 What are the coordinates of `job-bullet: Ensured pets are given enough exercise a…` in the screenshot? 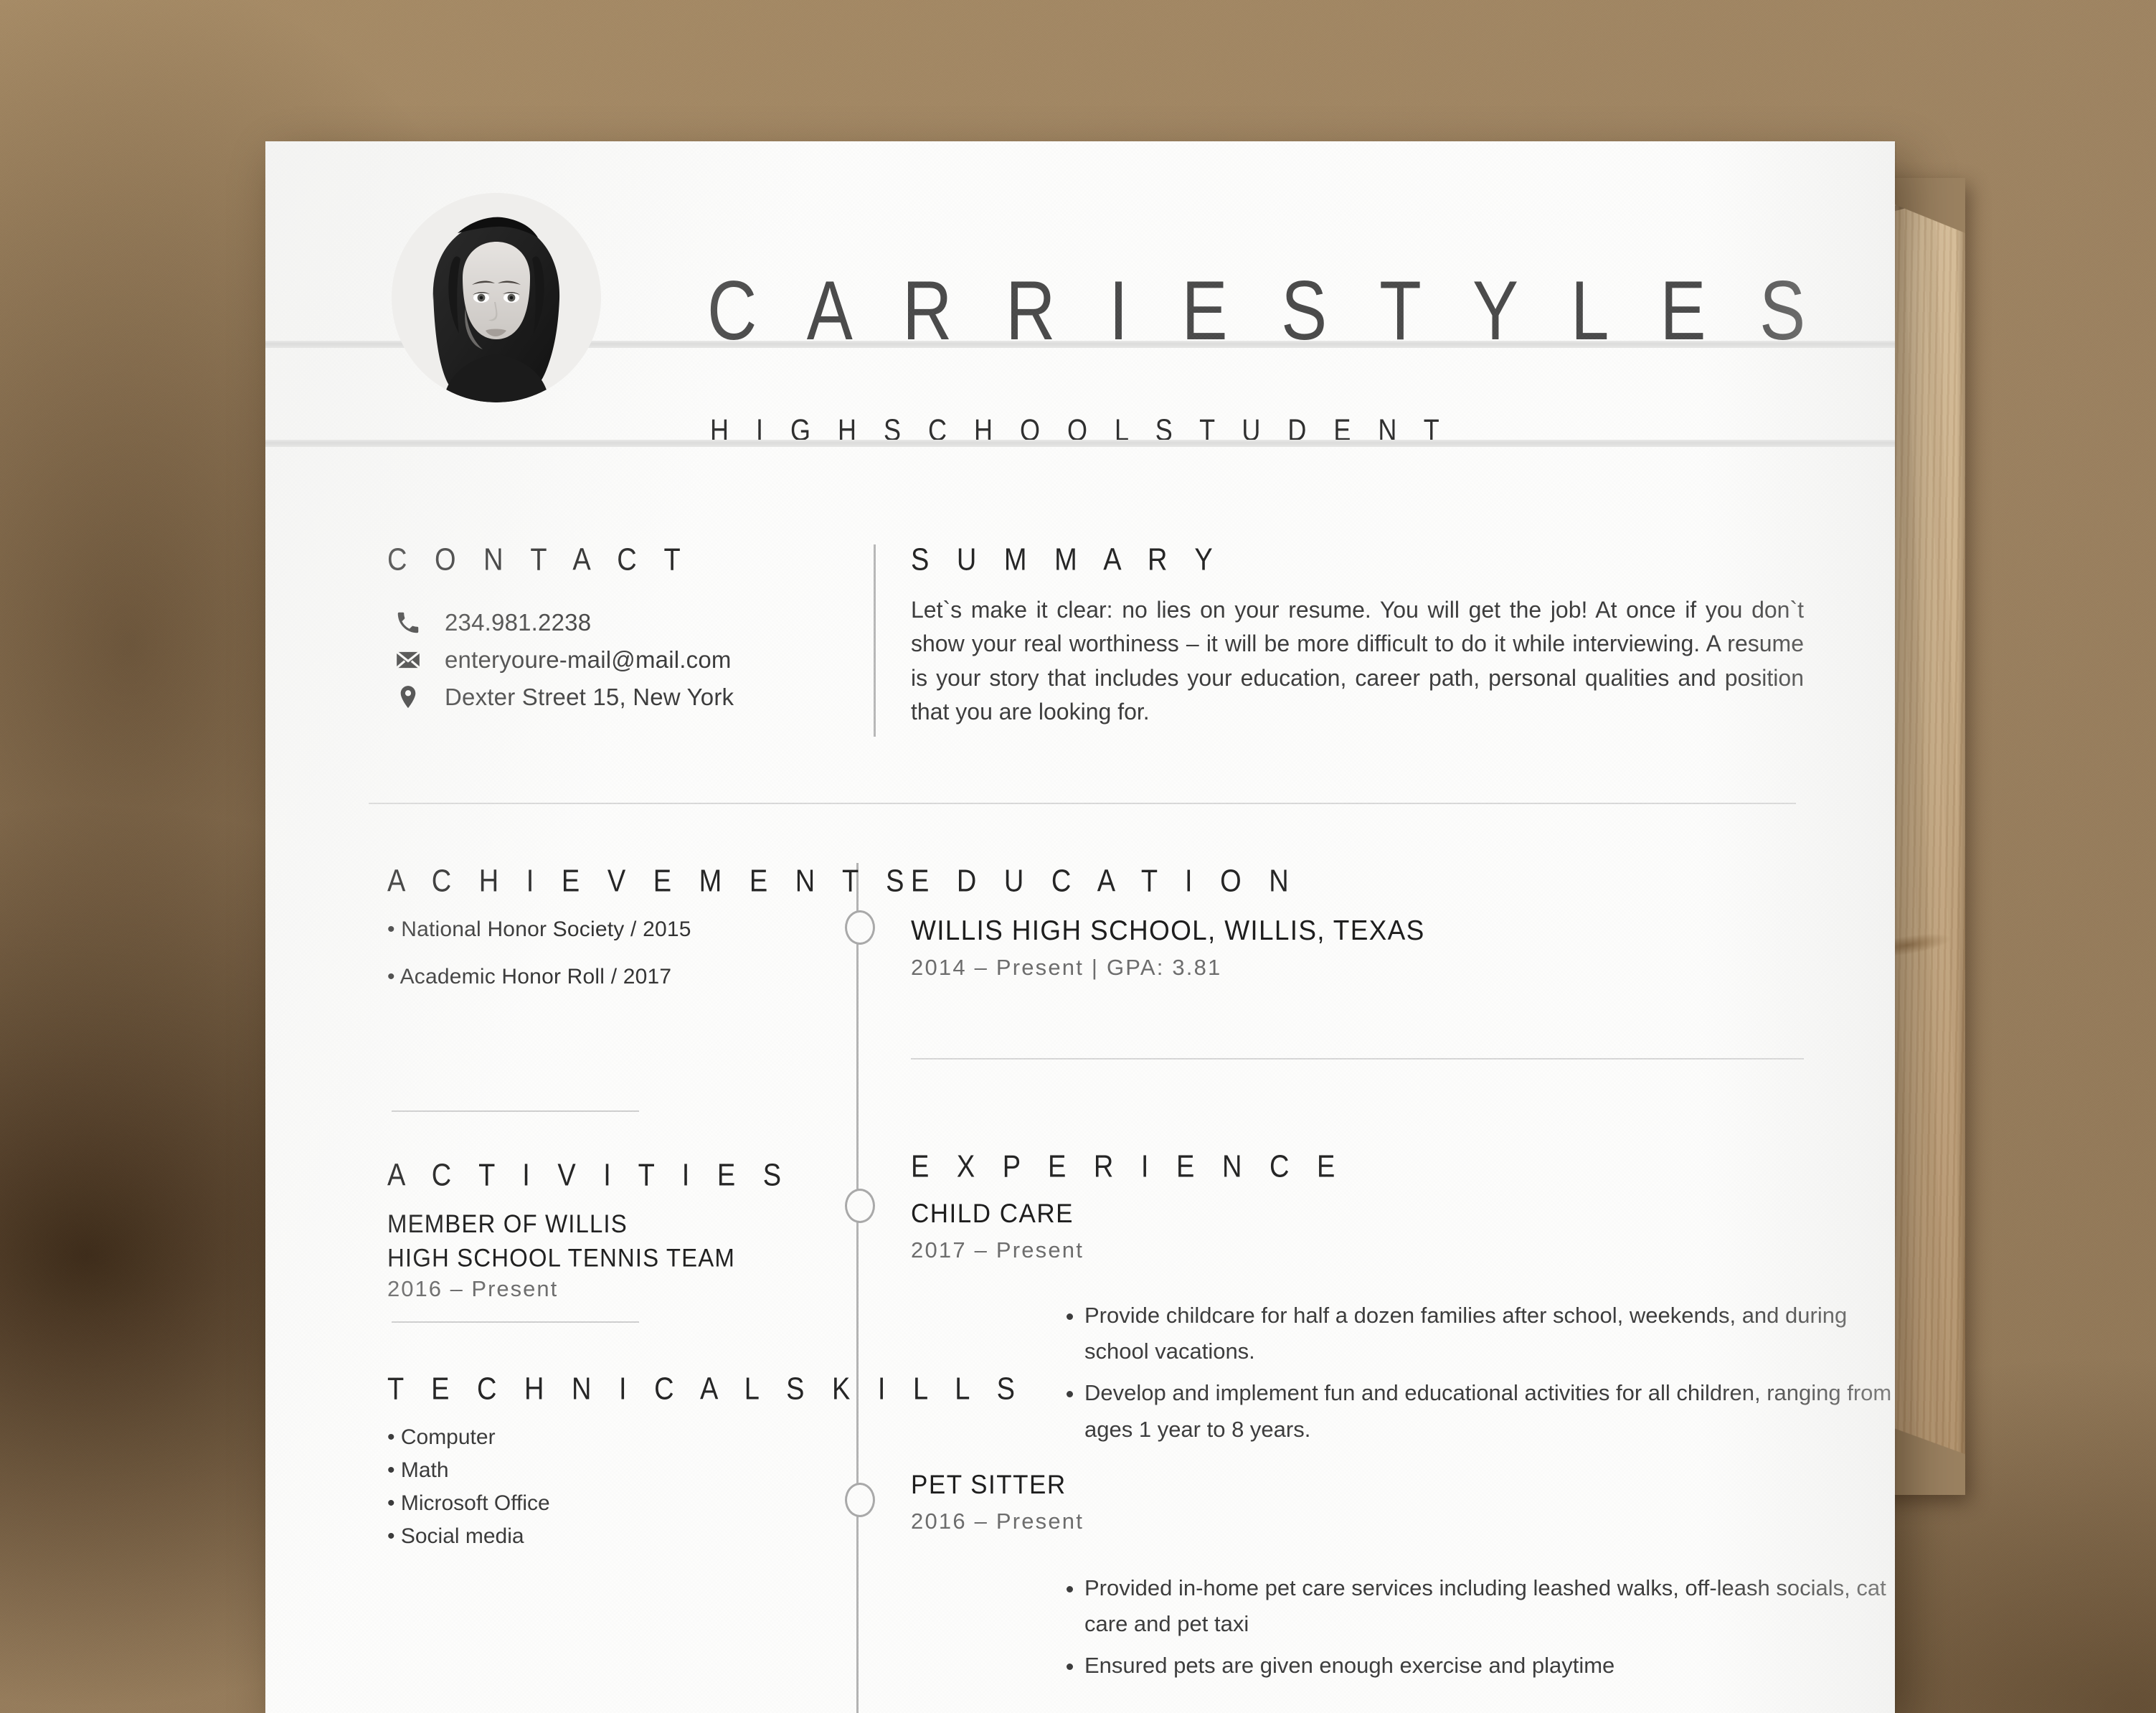 It's located at (1489, 1666).